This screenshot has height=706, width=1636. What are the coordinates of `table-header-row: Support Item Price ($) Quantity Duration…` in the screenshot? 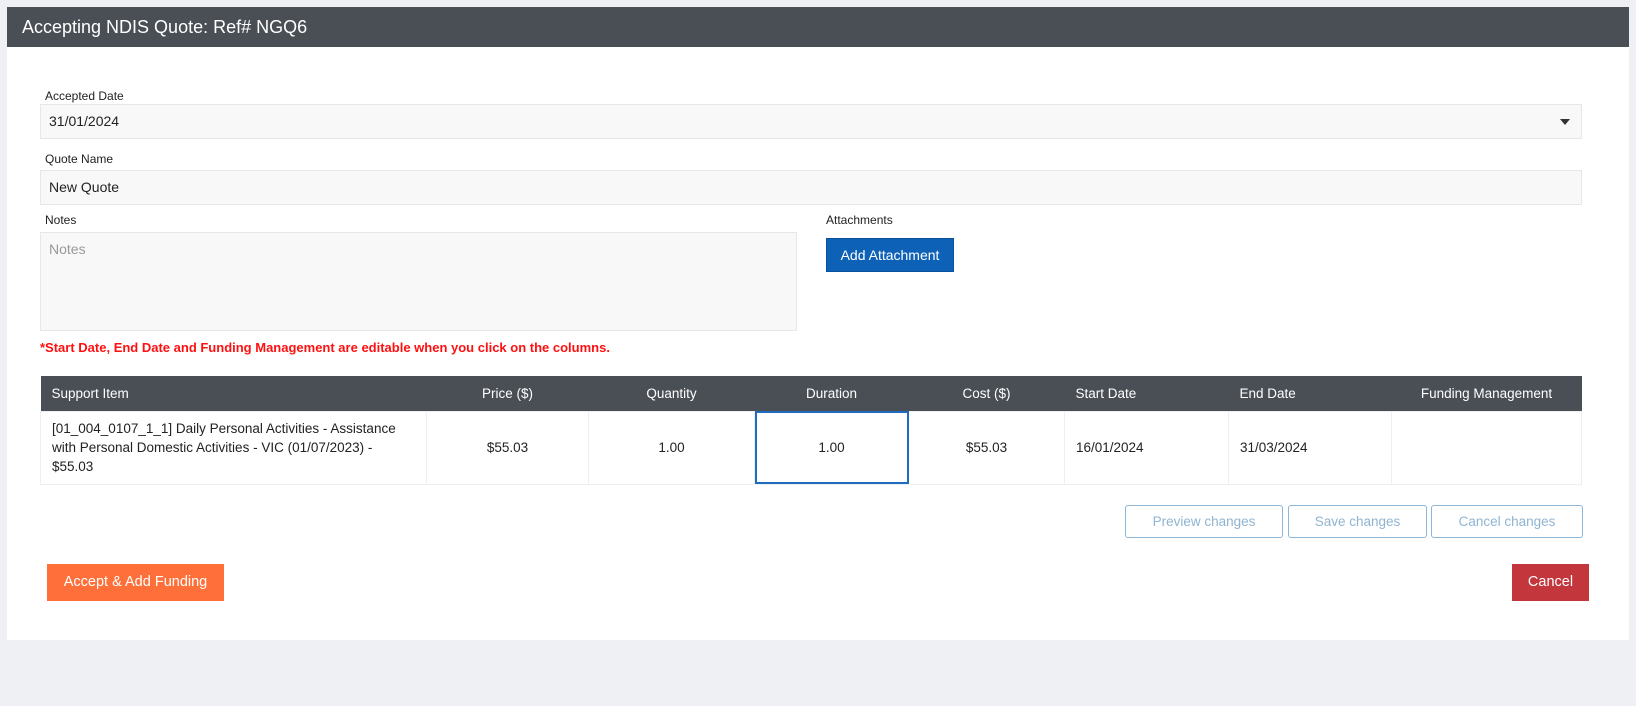 It's located at (811, 393).